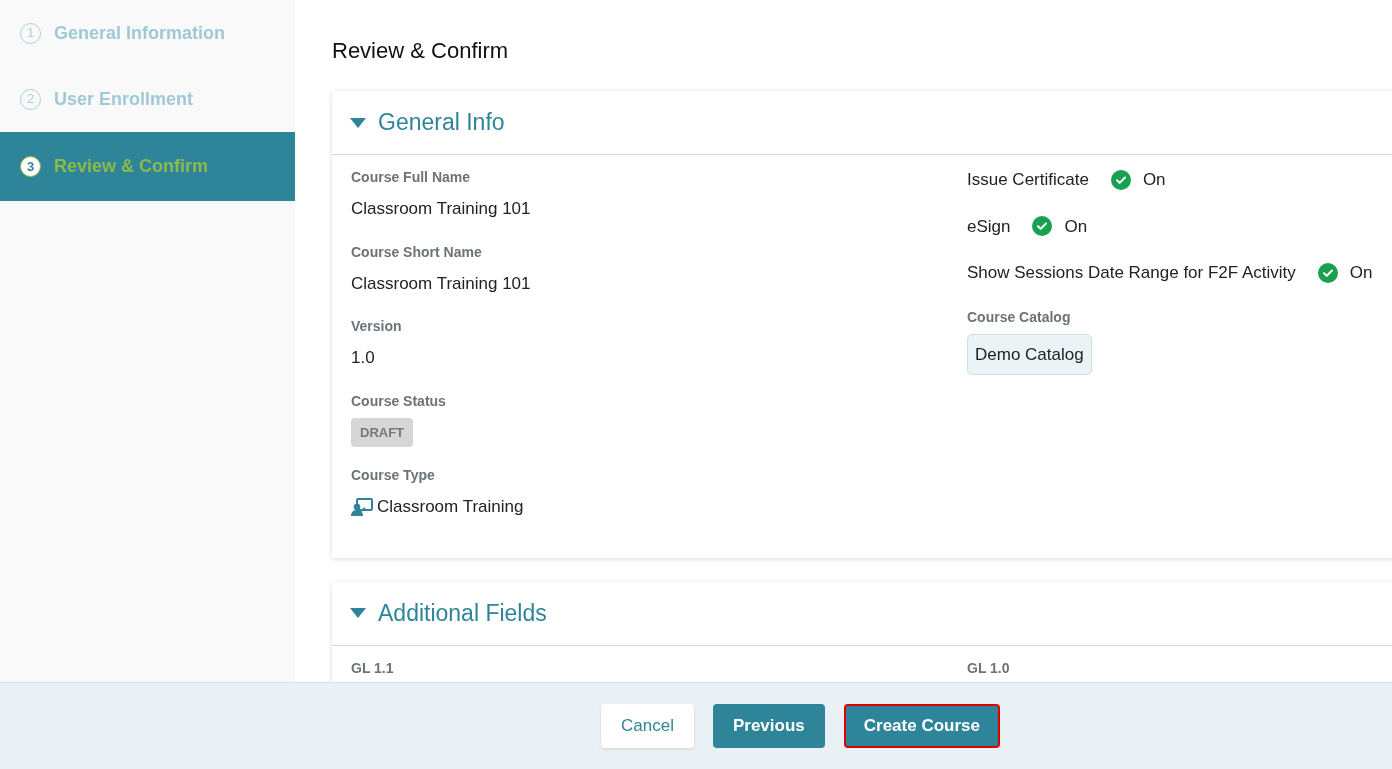 The height and width of the screenshot is (769, 1392). What do you see at coordinates (441, 123) in the screenshot?
I see `section-title: General Info` at bounding box center [441, 123].